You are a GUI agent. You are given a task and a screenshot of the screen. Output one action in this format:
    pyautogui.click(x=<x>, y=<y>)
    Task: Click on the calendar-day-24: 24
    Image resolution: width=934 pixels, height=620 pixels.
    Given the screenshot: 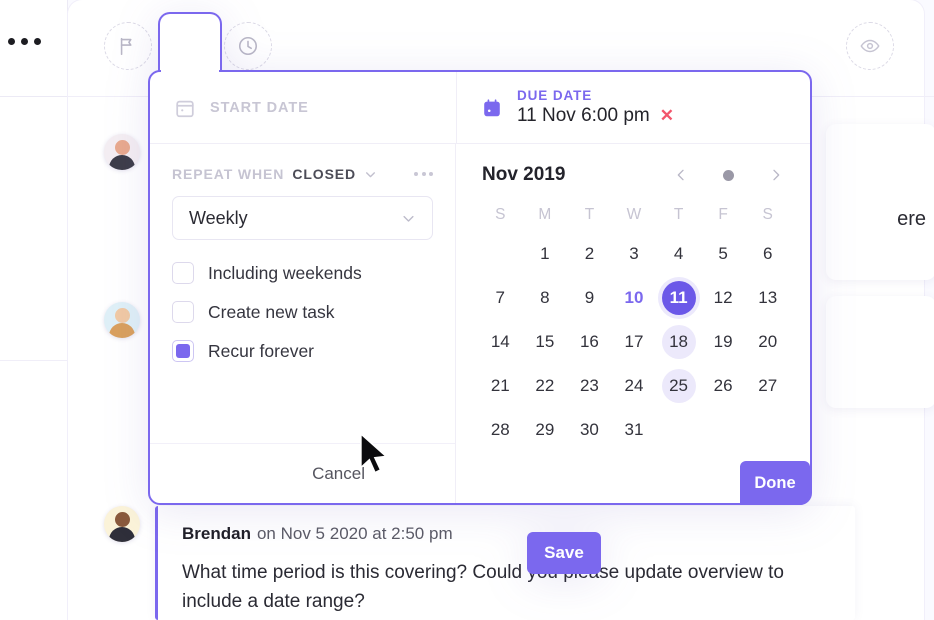 What is the action you would take?
    pyautogui.click(x=634, y=386)
    